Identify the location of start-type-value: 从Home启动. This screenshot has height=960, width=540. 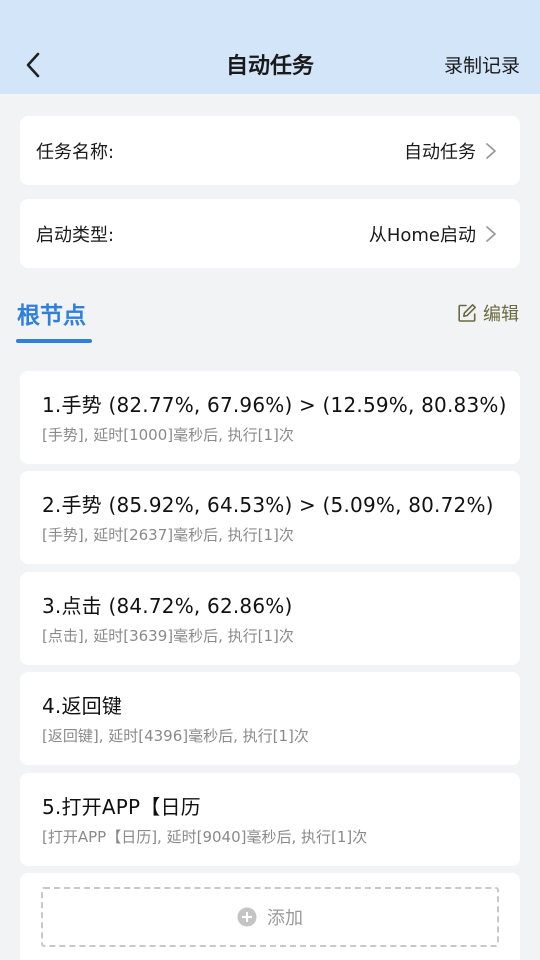
(422, 235).